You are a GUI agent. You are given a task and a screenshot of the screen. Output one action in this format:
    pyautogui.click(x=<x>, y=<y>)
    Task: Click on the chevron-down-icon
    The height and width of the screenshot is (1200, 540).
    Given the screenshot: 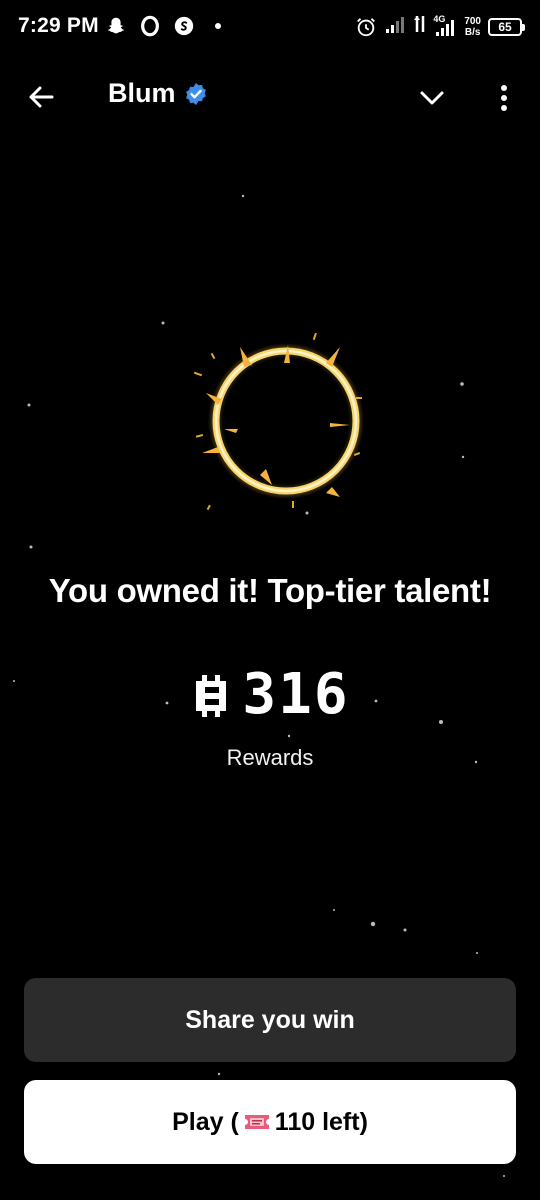 What is the action you would take?
    pyautogui.click(x=432, y=98)
    